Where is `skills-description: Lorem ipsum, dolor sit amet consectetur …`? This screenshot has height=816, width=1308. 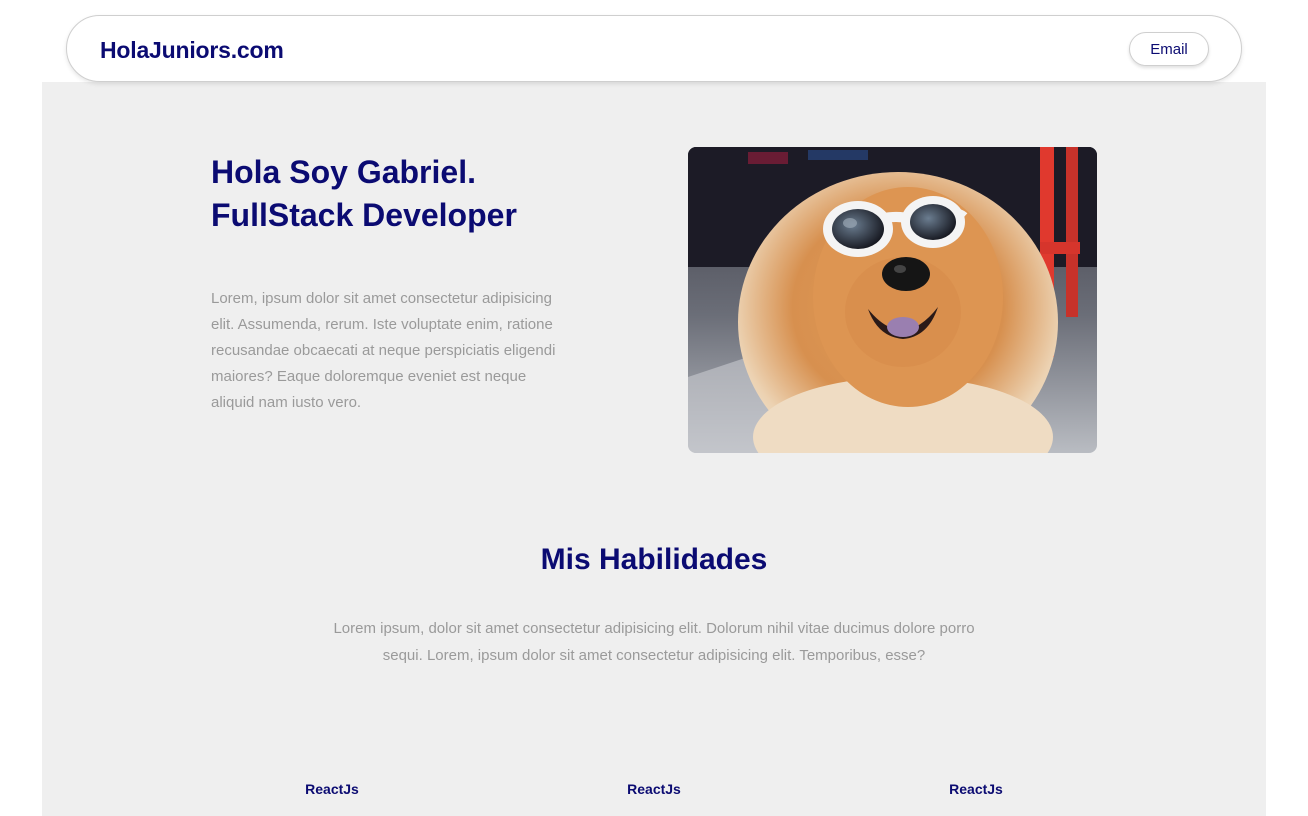
skills-description: Lorem ipsum, dolor sit amet consectetur … is located at coordinates (654, 642).